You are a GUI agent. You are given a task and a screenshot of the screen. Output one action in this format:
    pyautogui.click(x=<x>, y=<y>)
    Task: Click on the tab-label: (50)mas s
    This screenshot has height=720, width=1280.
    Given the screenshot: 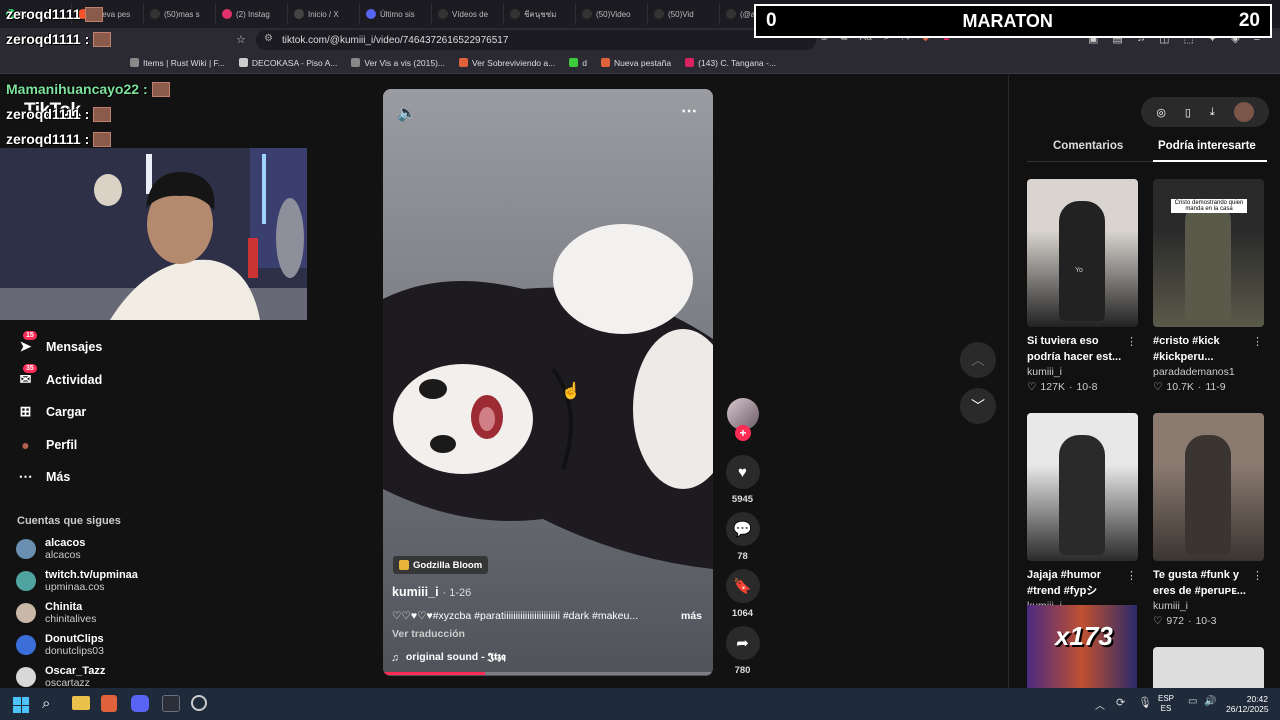 What is the action you would take?
    pyautogui.click(x=182, y=14)
    